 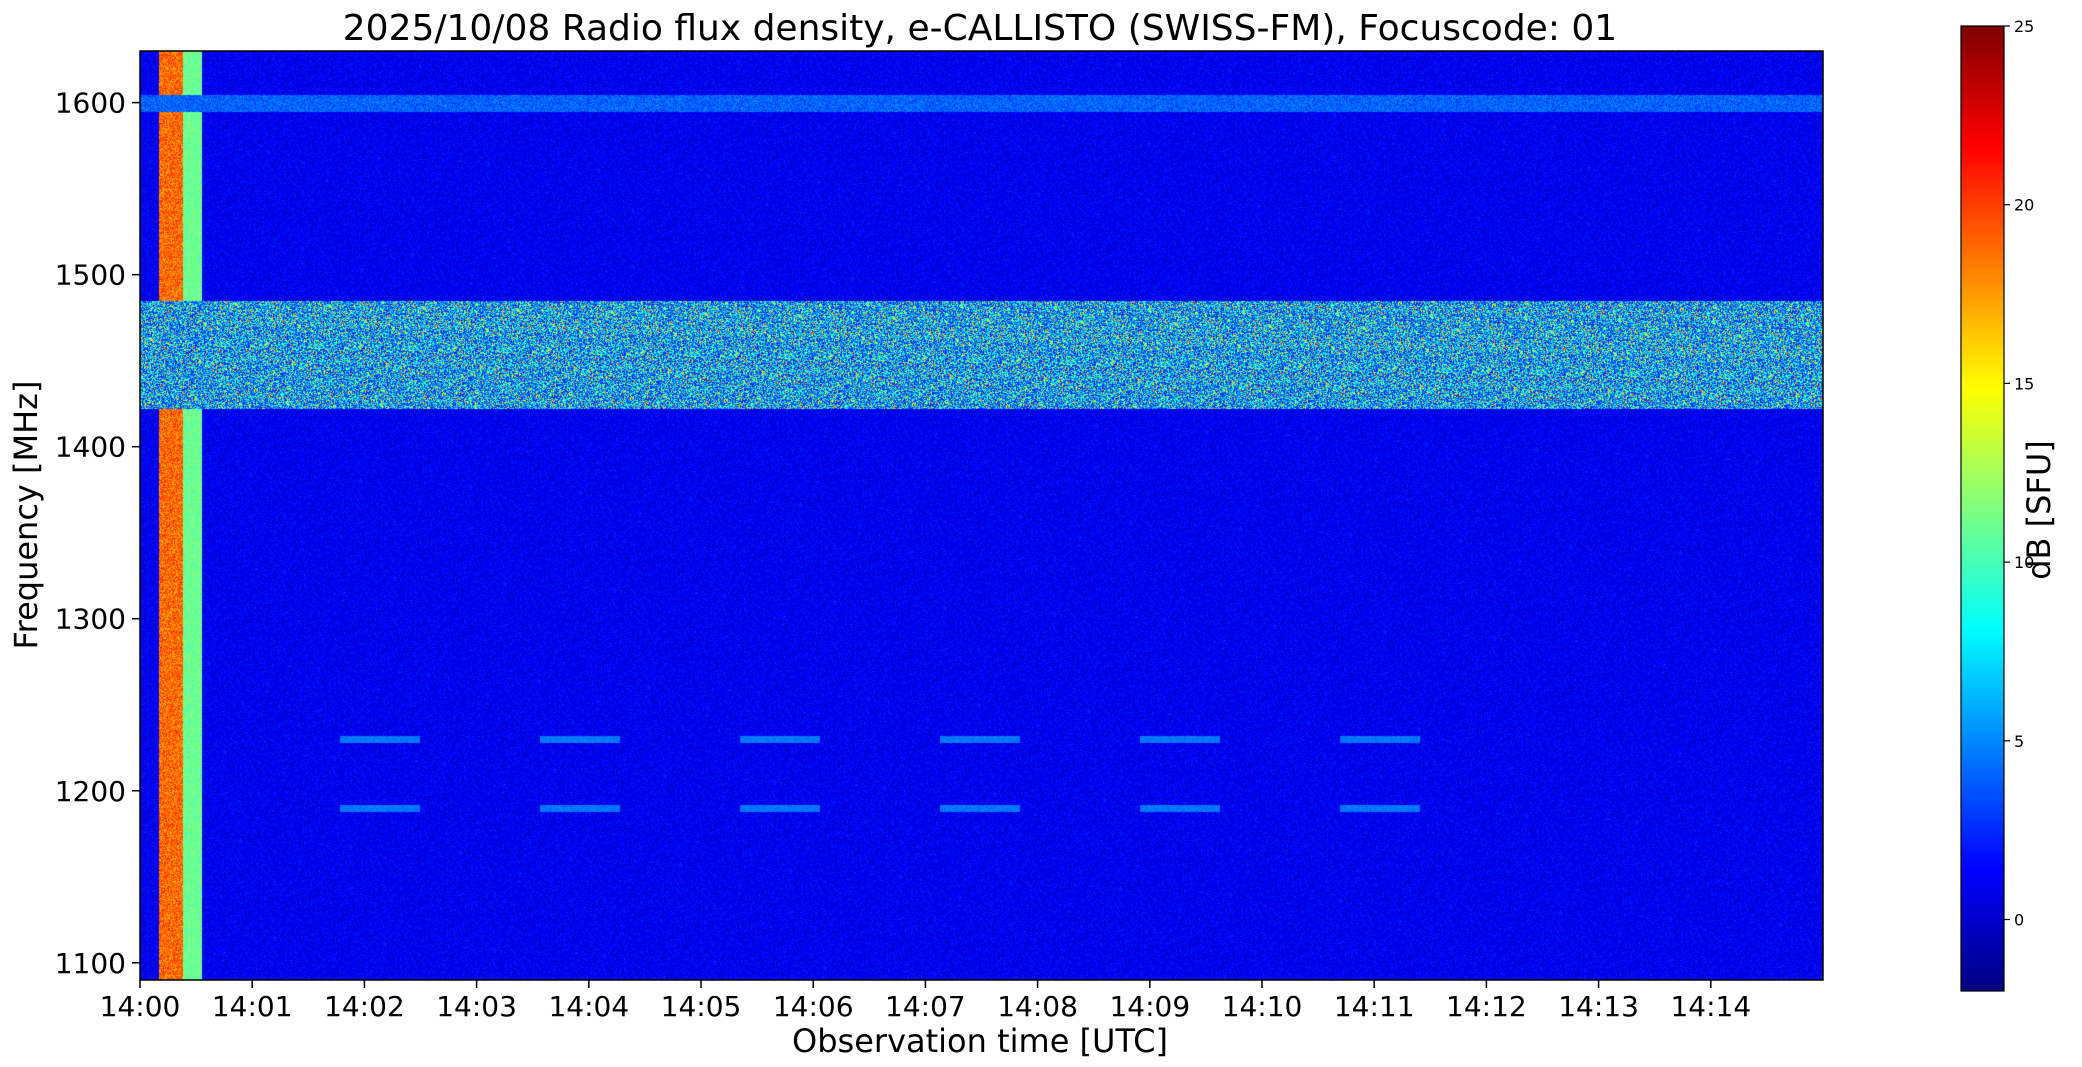 What do you see at coordinates (90, 791) in the screenshot?
I see `y-tick-label: 1200` at bounding box center [90, 791].